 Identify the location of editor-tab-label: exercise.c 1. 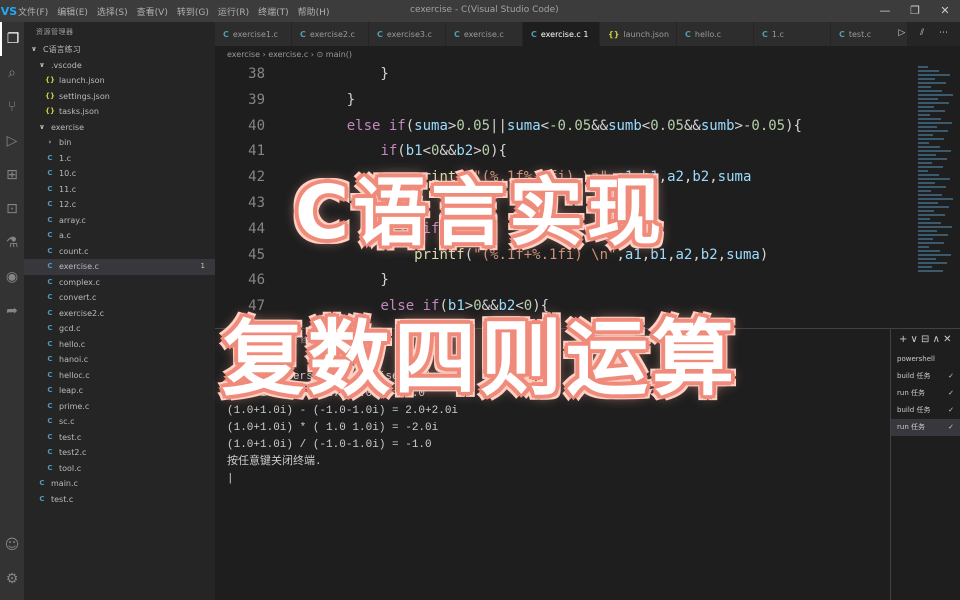
(564, 34).